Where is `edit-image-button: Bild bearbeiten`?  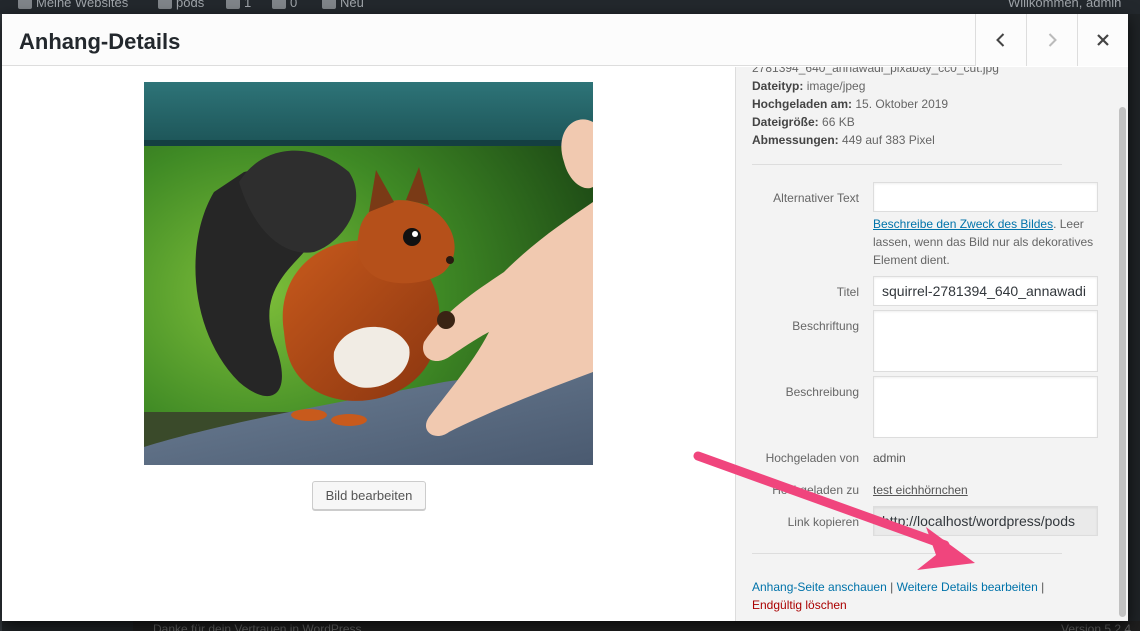
edit-image-button: Bild bearbeiten is located at coordinates (369, 495).